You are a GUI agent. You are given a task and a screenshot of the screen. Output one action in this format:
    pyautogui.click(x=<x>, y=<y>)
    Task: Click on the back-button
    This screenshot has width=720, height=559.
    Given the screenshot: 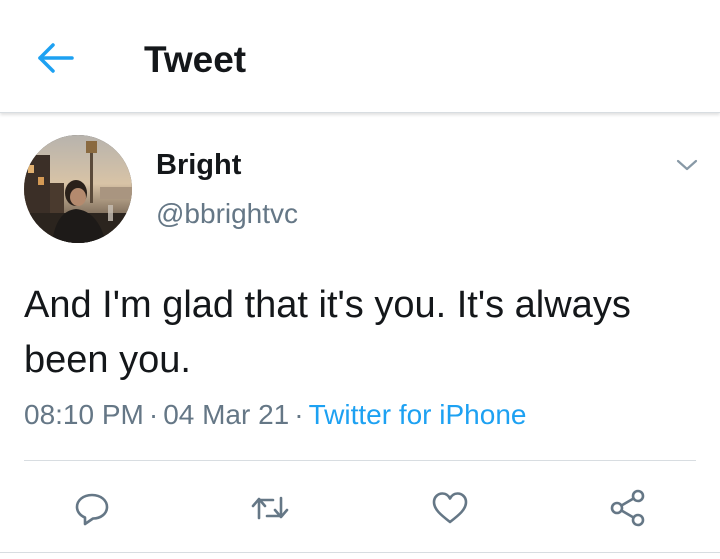 What is the action you would take?
    pyautogui.click(x=56, y=58)
    